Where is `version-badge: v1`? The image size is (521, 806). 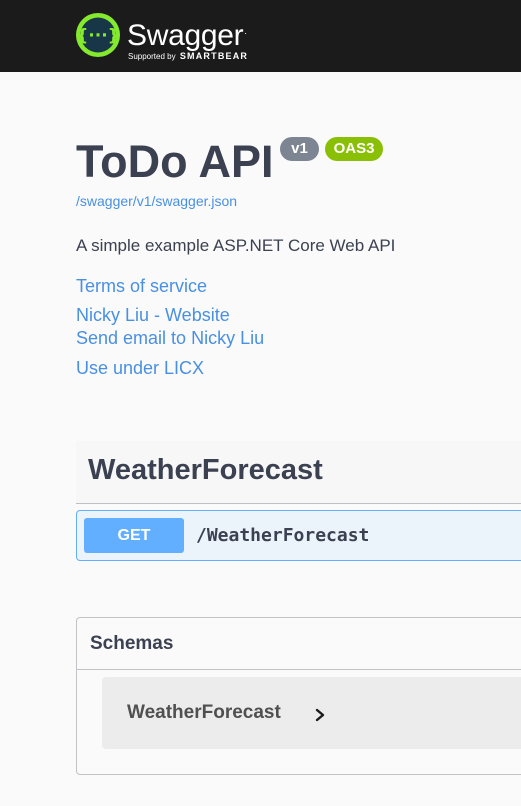
version-badge: v1 is located at coordinates (299, 149).